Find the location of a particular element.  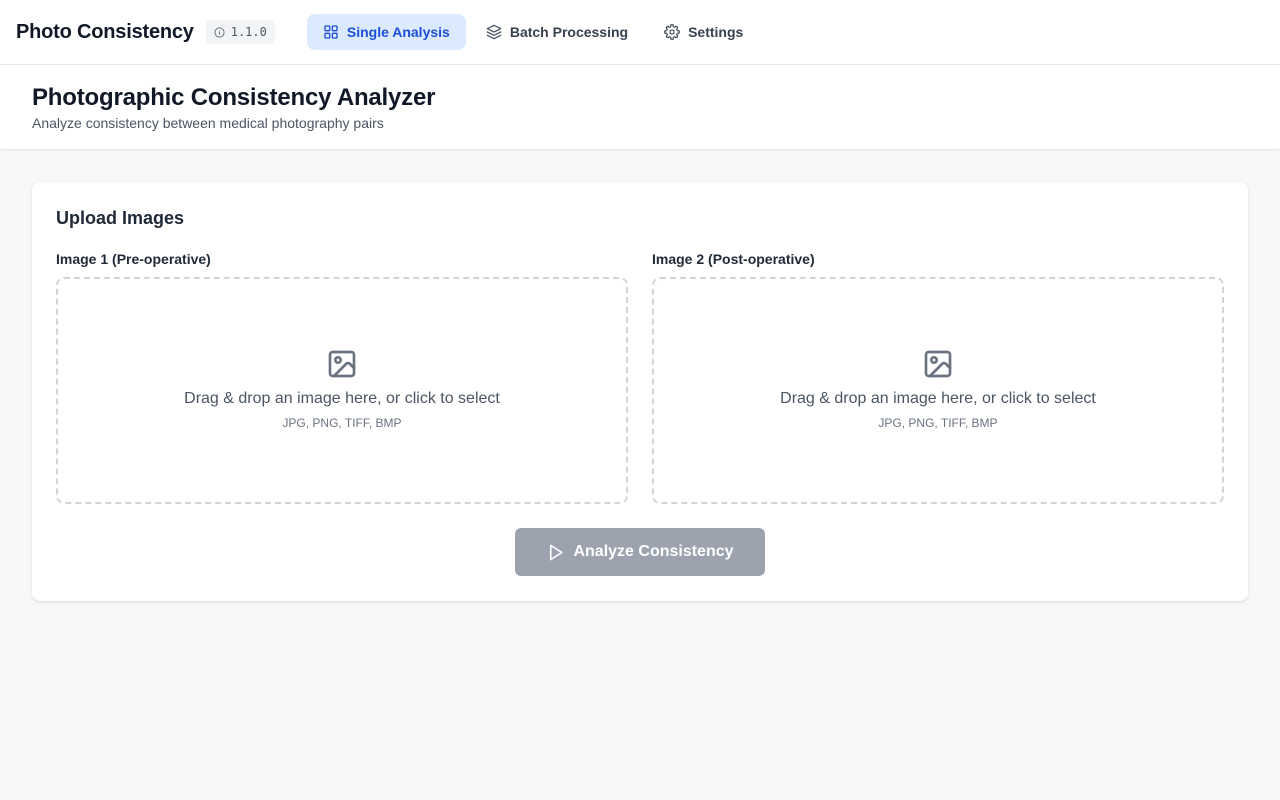

version-text: 1.1.0 is located at coordinates (248, 32).